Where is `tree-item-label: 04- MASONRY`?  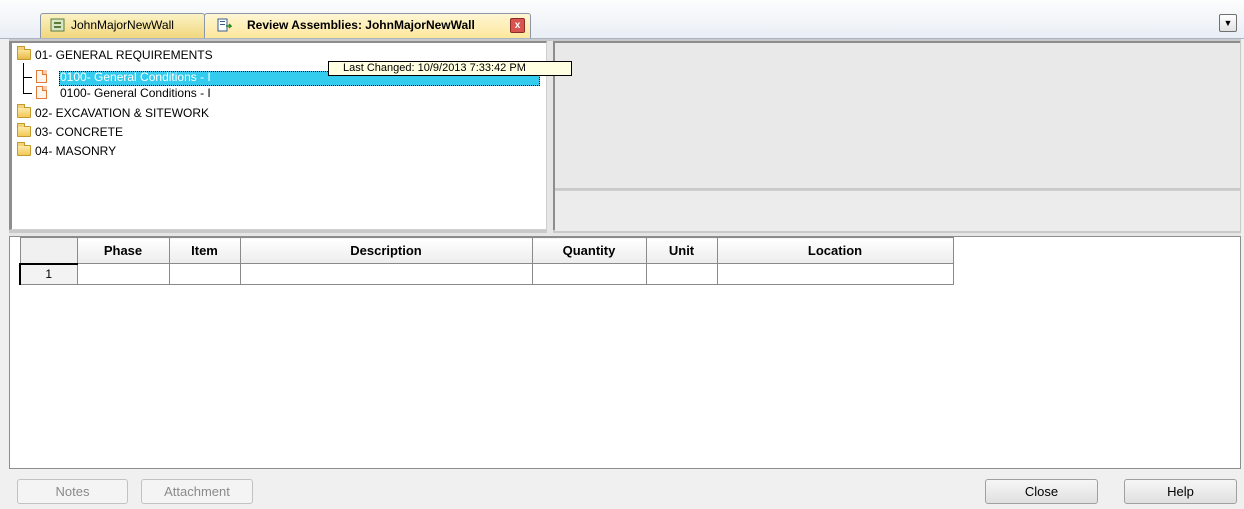 tree-item-label: 04- MASONRY is located at coordinates (76, 151).